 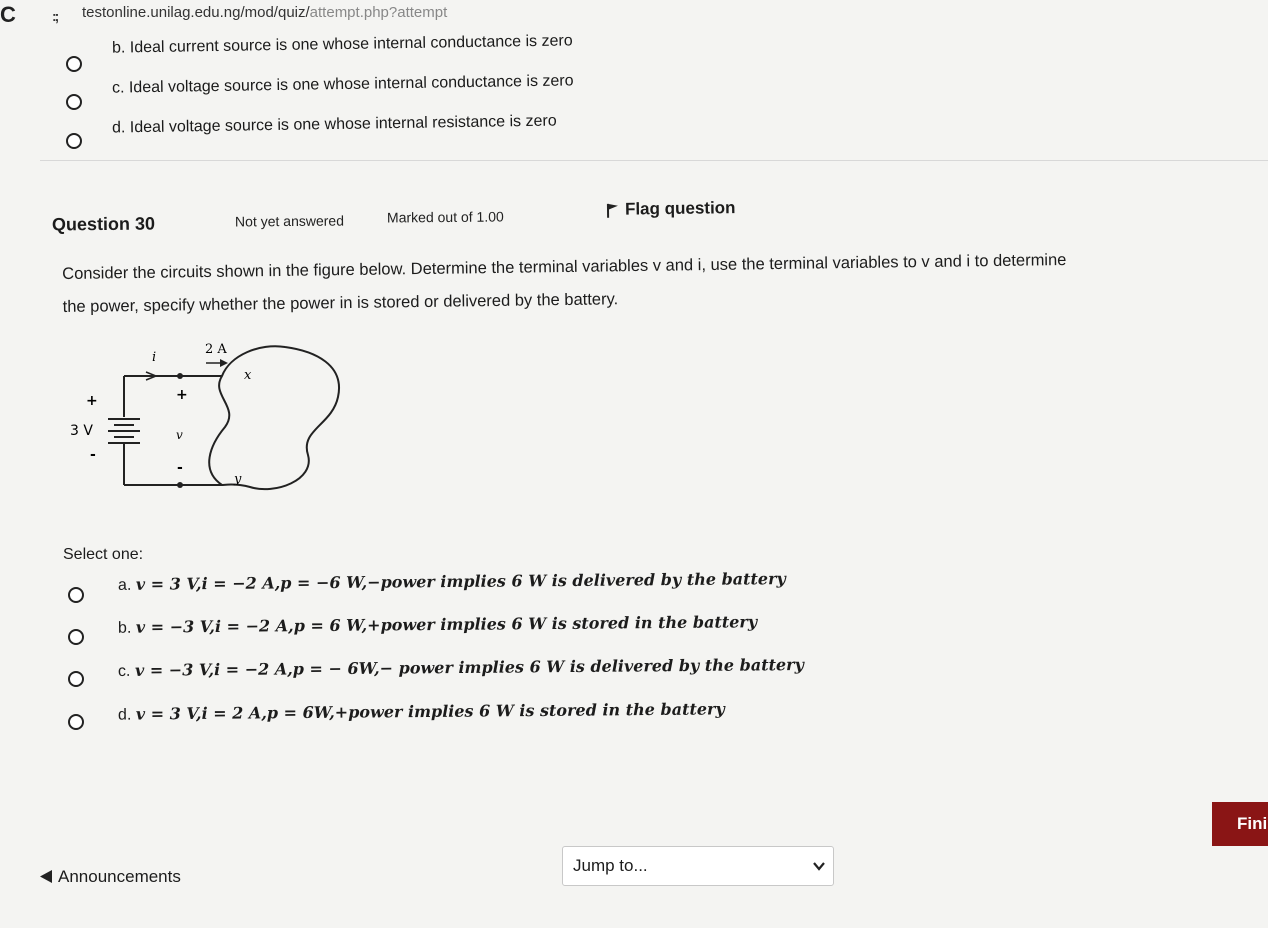 I want to click on prev-option-d-radio, so click(x=74, y=141).